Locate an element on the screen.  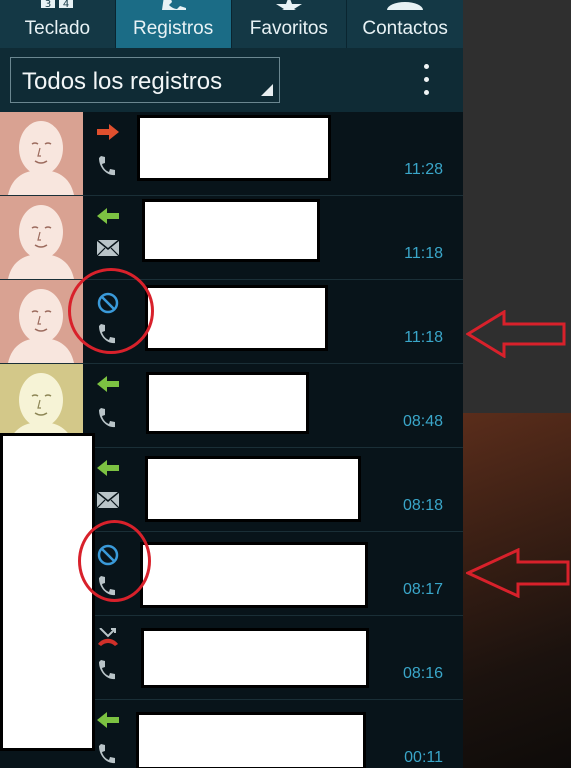
log-filter-value: Todos los registros is located at coordinates (122, 81).